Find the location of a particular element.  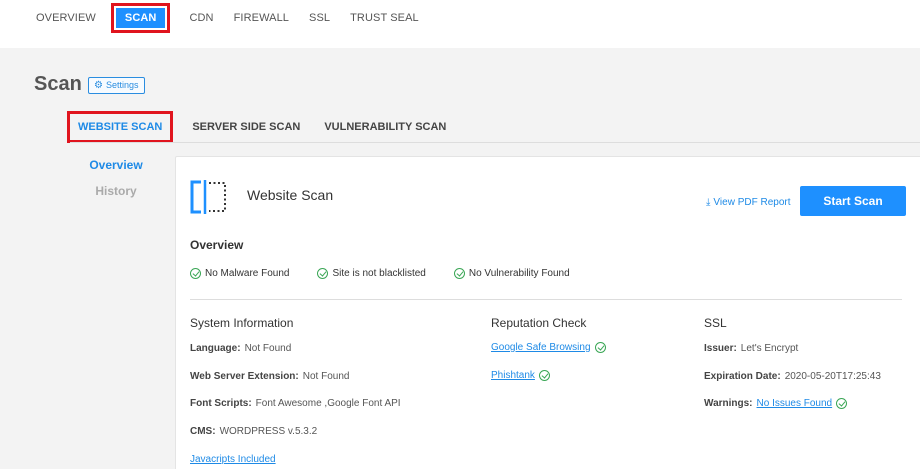

website-scan-logo-icon is located at coordinates (208, 197).